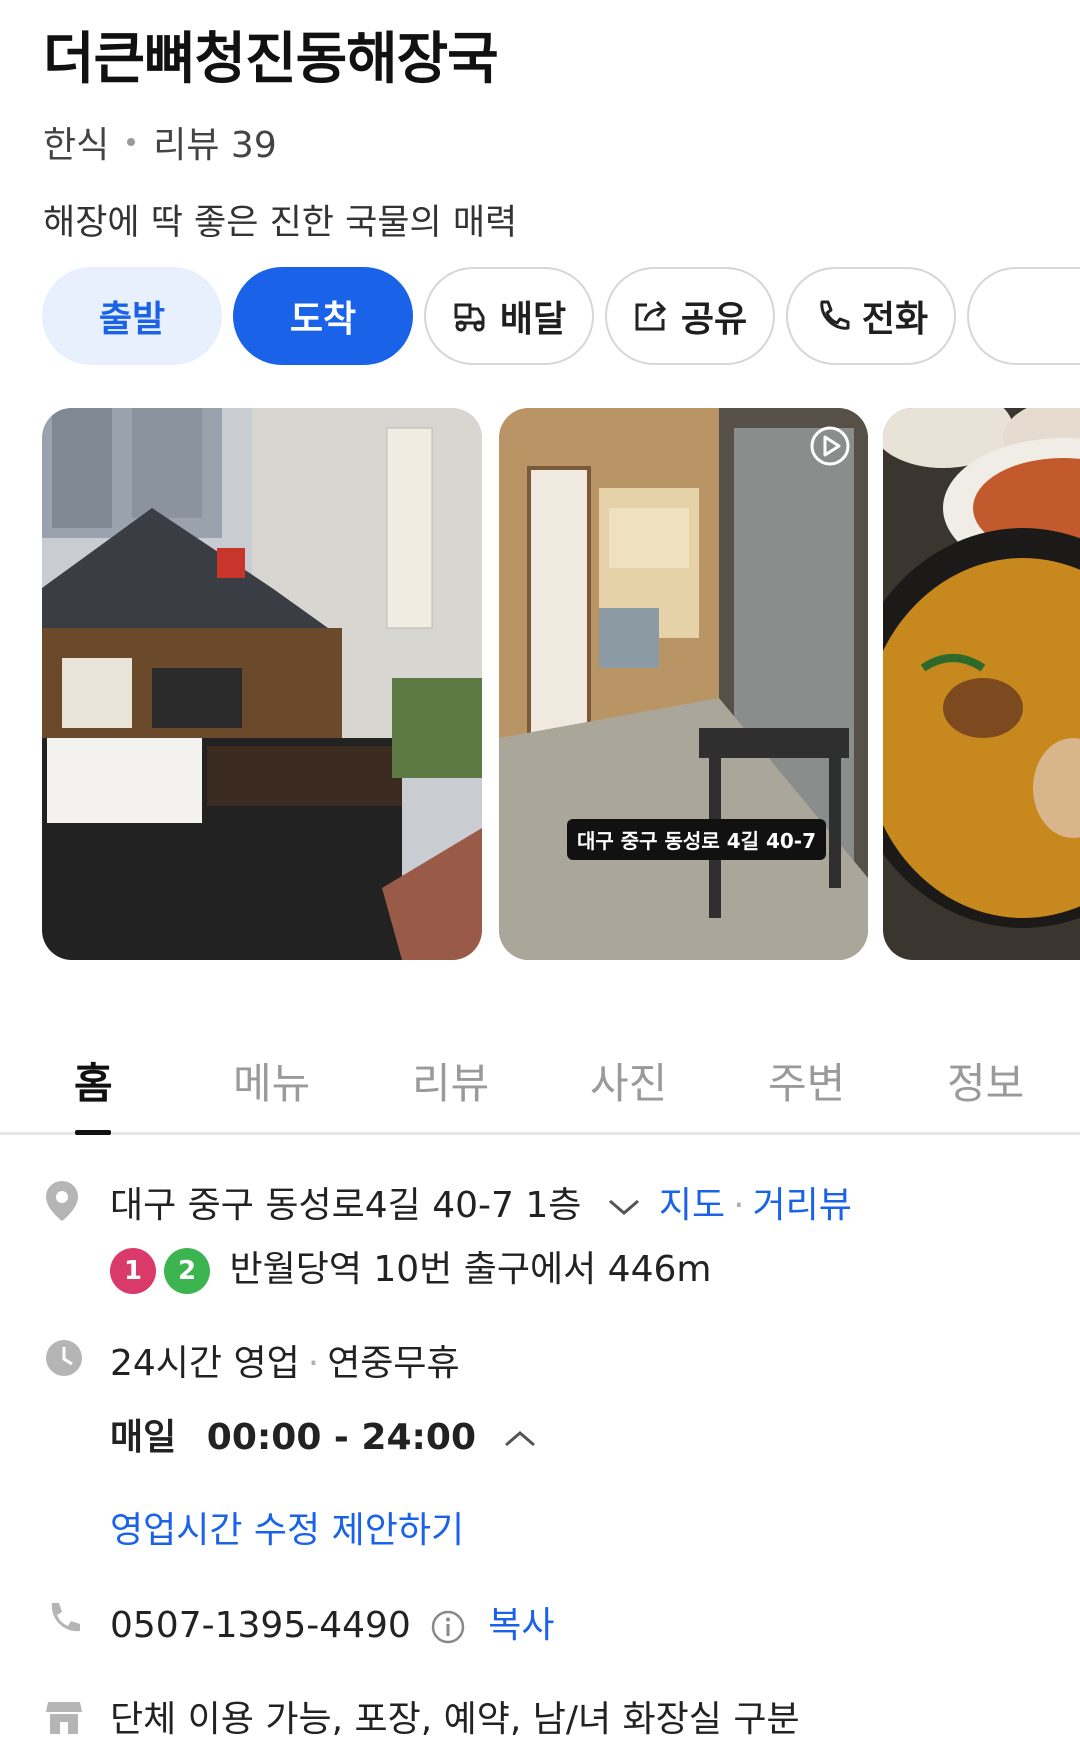 Image resolution: width=1080 pixels, height=1763 pixels. Describe the element at coordinates (62, 1201) in the screenshot. I see `location-pin-icon` at that location.